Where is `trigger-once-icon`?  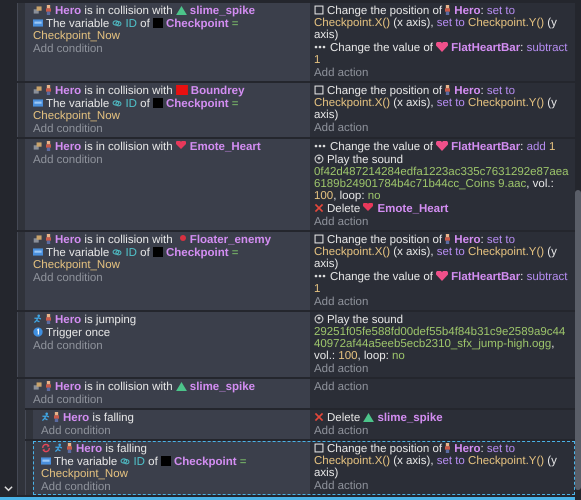
trigger-once-icon is located at coordinates (38, 332).